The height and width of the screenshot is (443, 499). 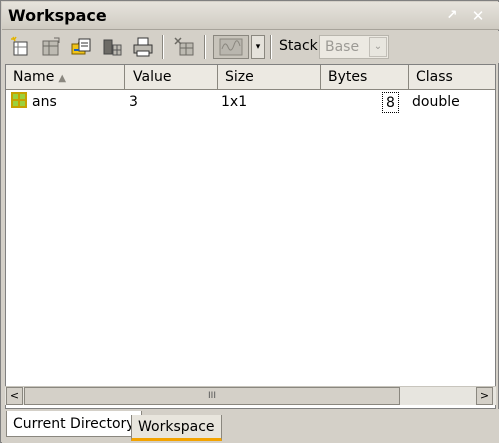 What do you see at coordinates (258, 47) in the screenshot?
I see `plot-dropdown-button: ▾` at bounding box center [258, 47].